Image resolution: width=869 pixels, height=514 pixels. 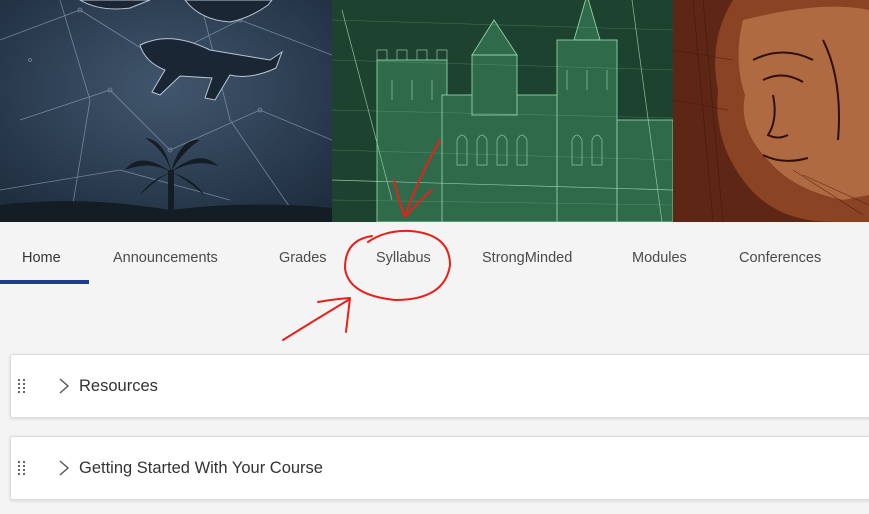 What do you see at coordinates (780, 253) in the screenshot?
I see `tab-conferences: Conferences` at bounding box center [780, 253].